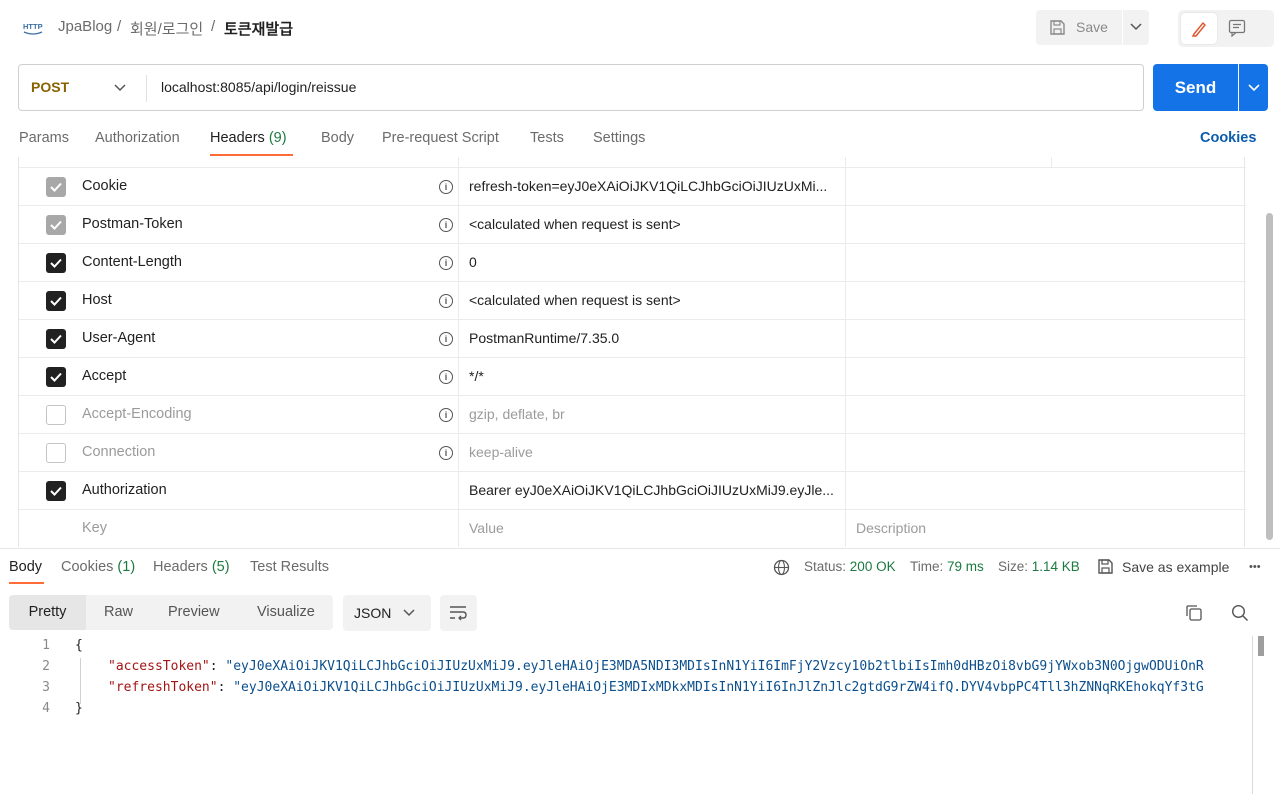 This screenshot has height=794, width=1280. I want to click on tab-pre-request-script: Pre-request Script, so click(440, 138).